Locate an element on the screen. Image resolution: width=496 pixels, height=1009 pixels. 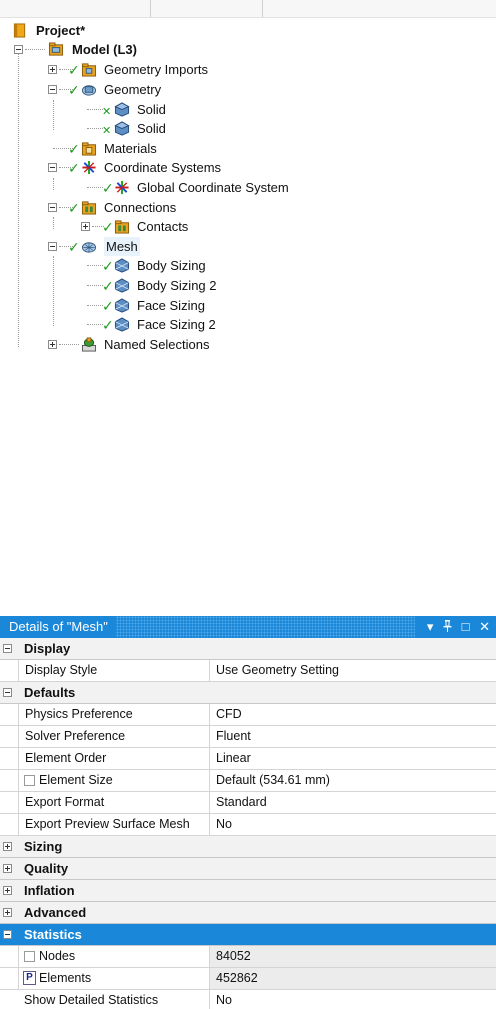
tree-node-label: Face Sizing is located at coordinates (171, 305).